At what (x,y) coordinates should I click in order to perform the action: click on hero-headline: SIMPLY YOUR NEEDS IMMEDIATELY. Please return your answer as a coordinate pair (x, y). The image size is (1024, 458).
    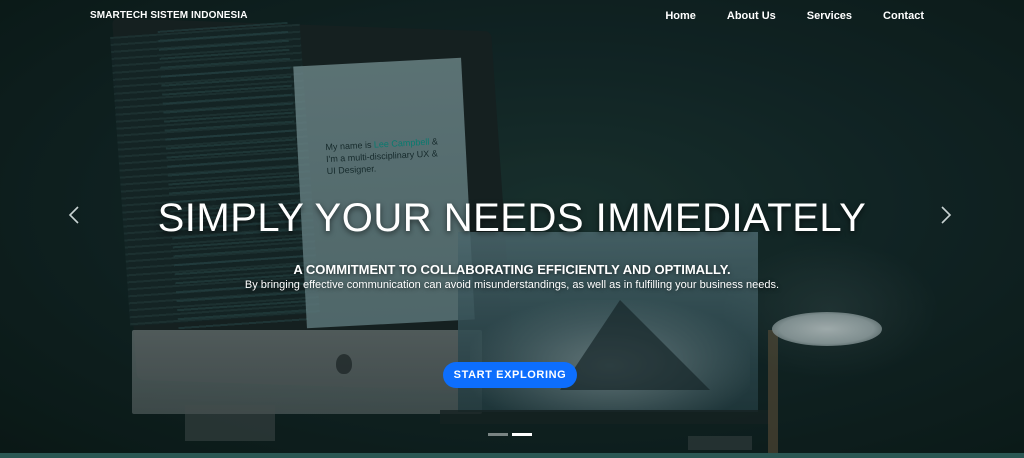
    Looking at the image, I should click on (512, 218).